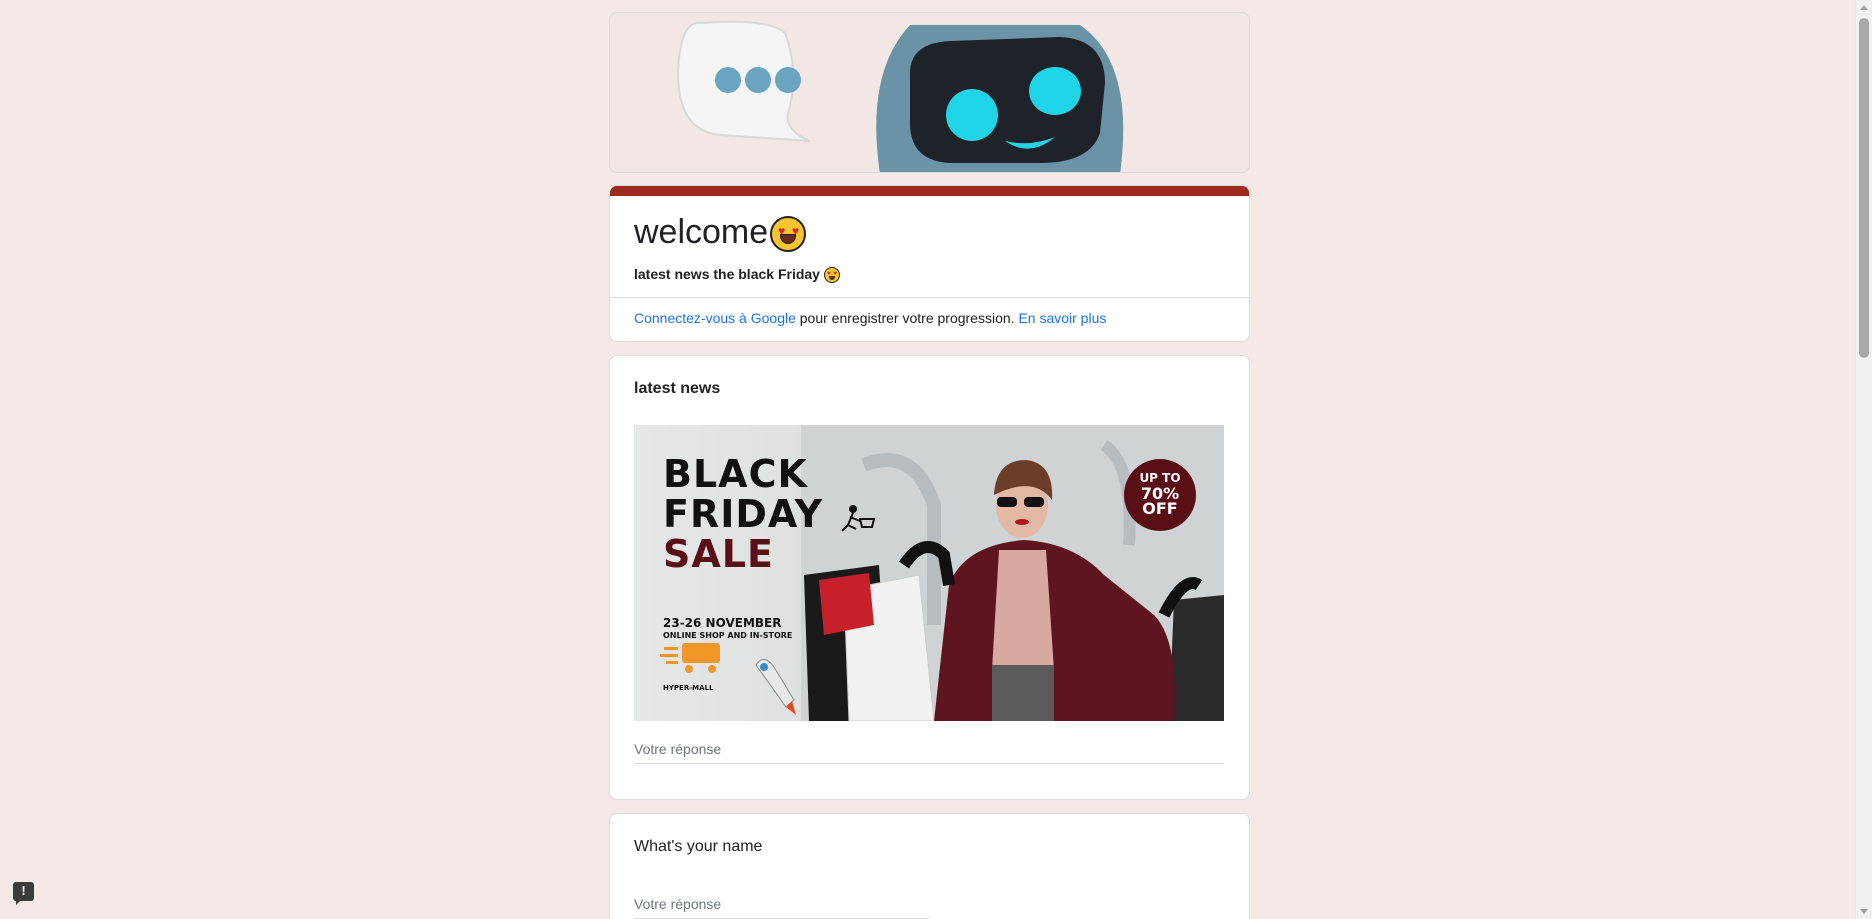 This screenshot has height=919, width=1872. Describe the element at coordinates (1160, 495) in the screenshot. I see `discount-badge: UP TO 70% OFF` at that location.